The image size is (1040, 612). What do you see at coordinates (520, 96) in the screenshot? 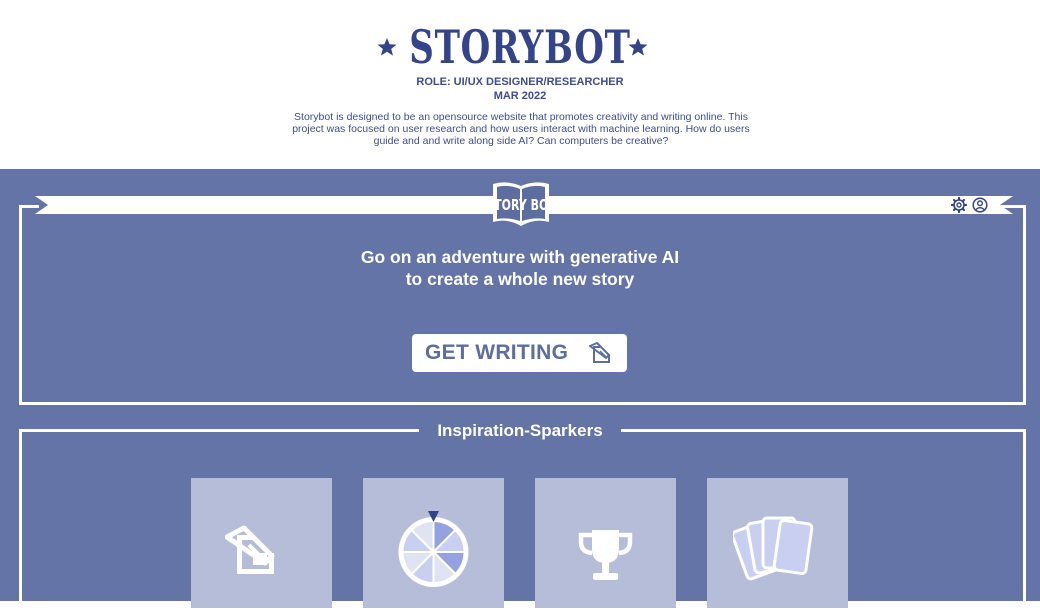
I see `date-text: MAR 2022` at bounding box center [520, 96].